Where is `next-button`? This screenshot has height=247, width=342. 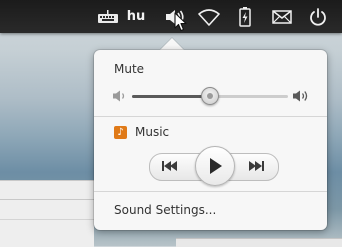
next-button is located at coordinates (256, 166).